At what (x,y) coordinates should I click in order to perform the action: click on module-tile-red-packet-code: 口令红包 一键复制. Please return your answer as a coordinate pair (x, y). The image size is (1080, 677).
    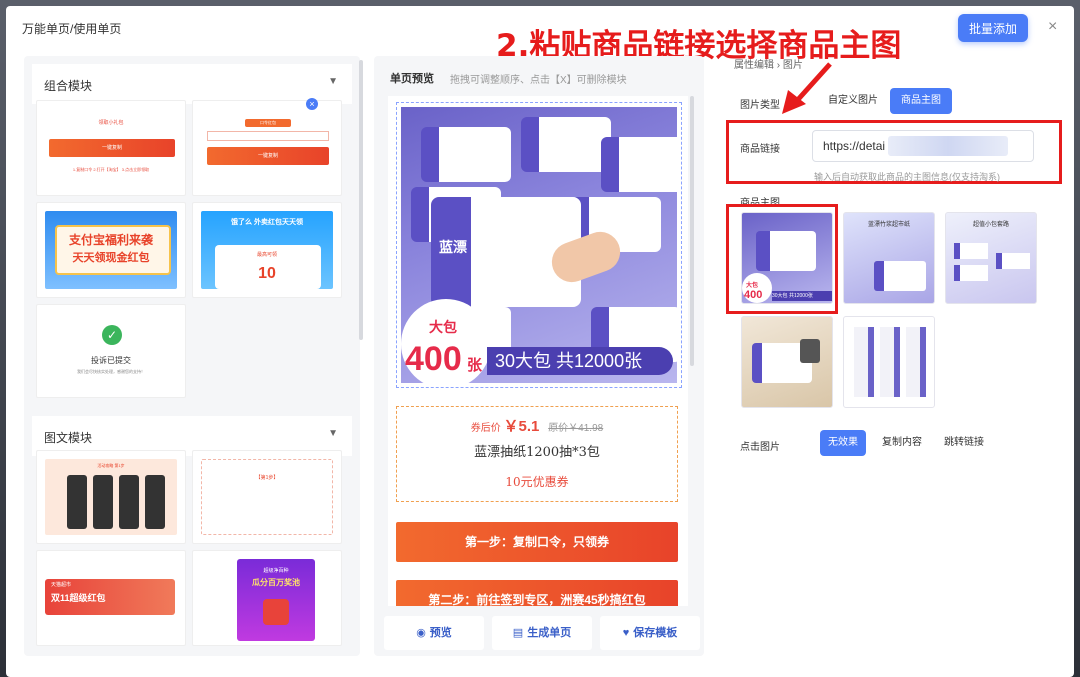
    Looking at the image, I should click on (267, 148).